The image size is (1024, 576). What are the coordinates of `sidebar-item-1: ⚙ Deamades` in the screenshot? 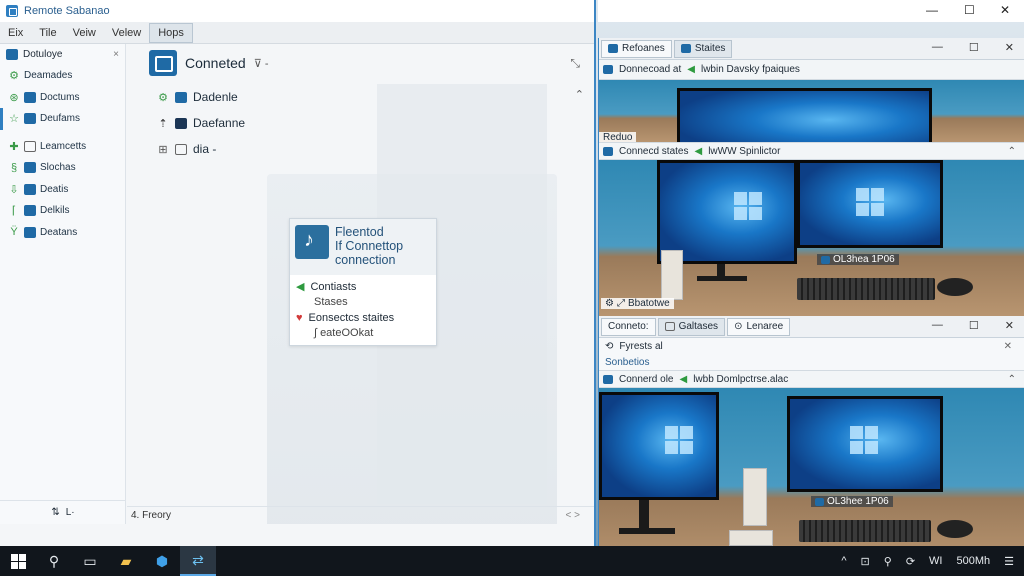 It's located at (62, 76).